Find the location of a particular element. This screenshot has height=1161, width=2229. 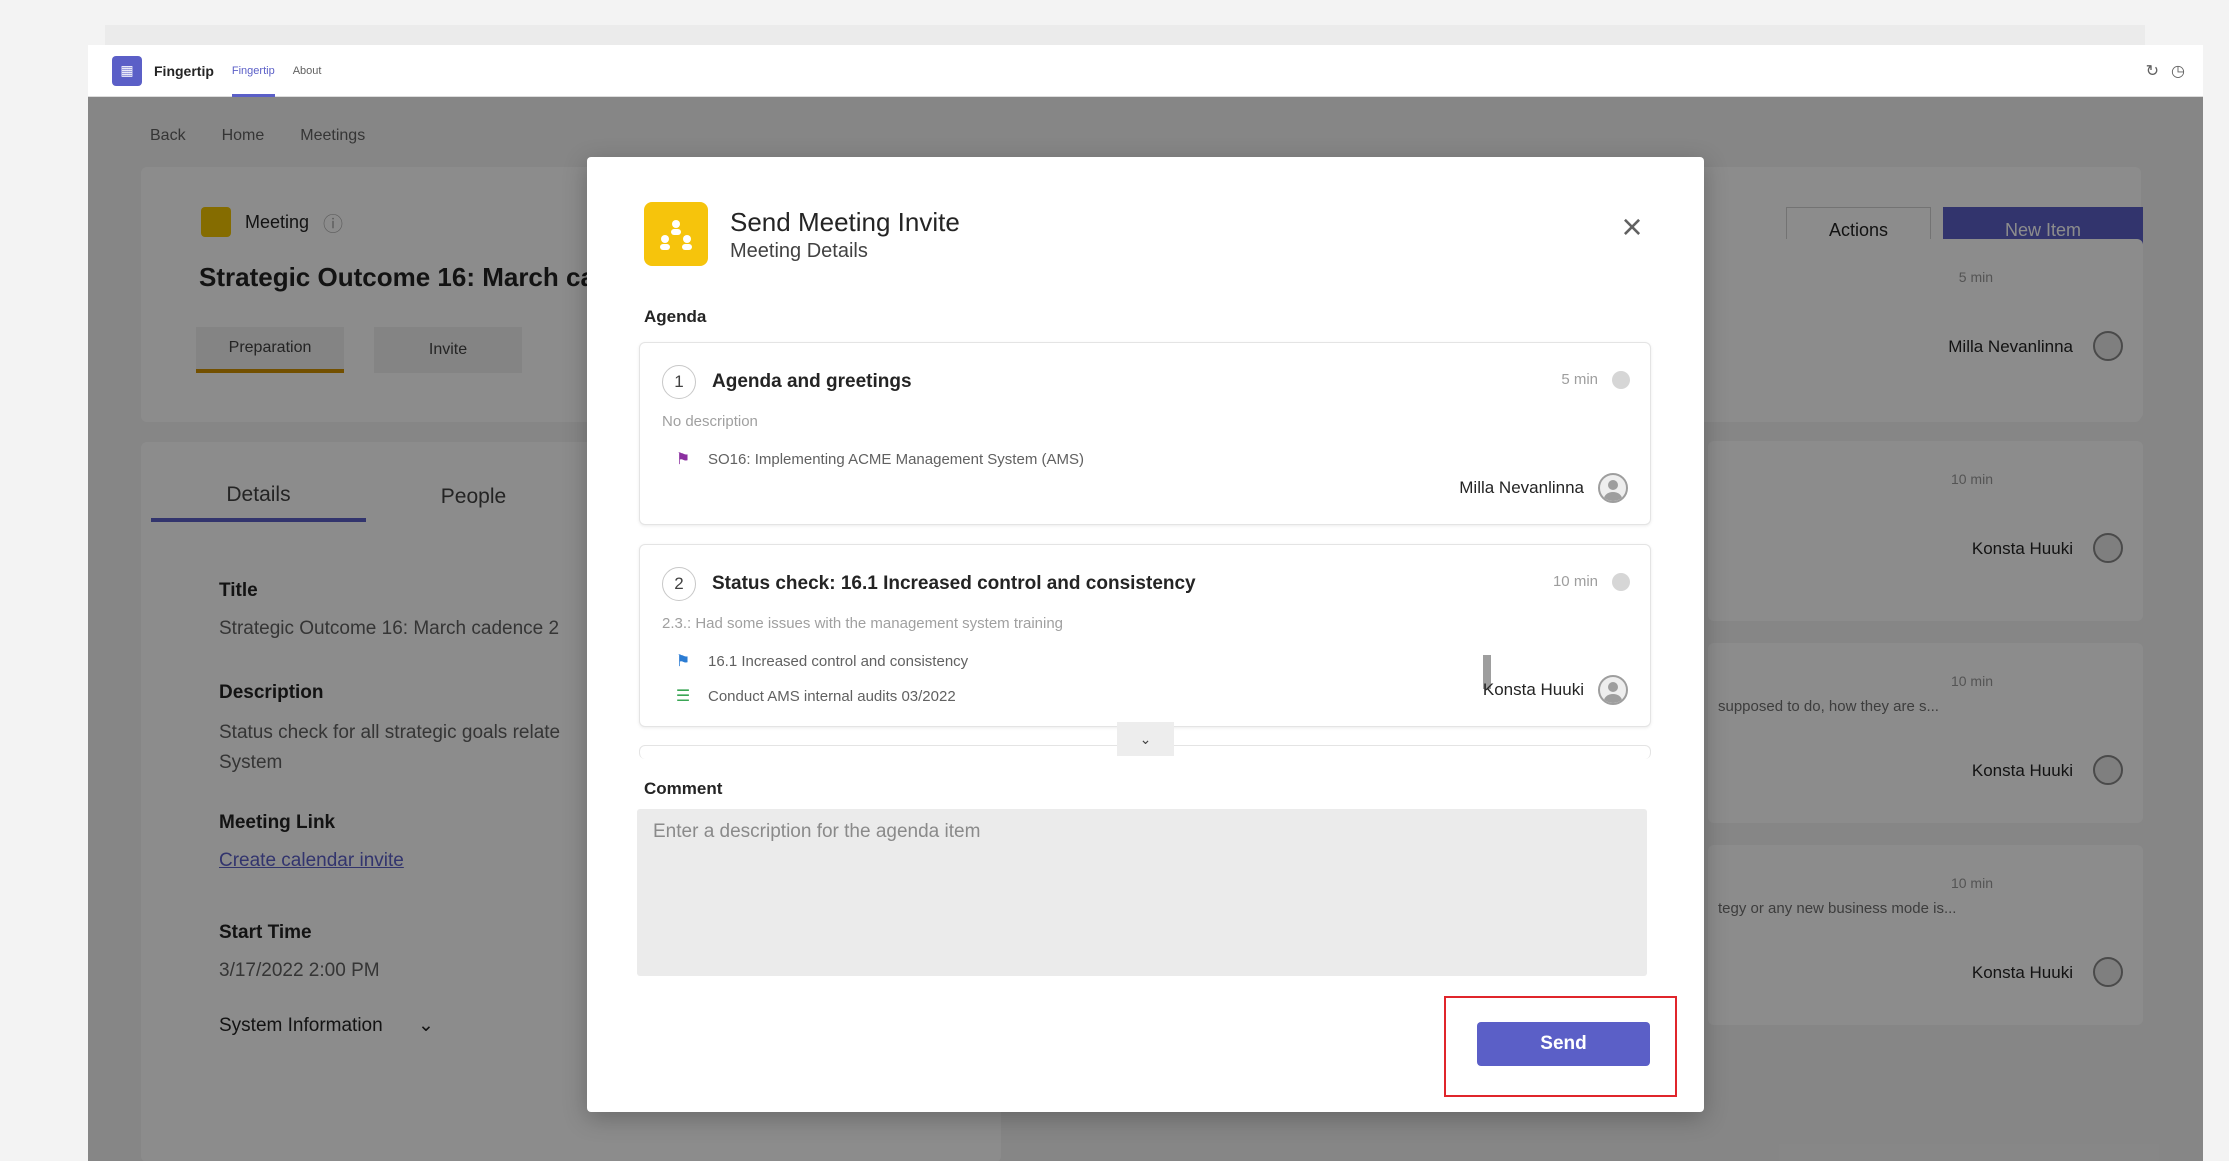

linked-task: ☰ Conduct AMS internal audits 03/2022 is located at coordinates (815, 696).